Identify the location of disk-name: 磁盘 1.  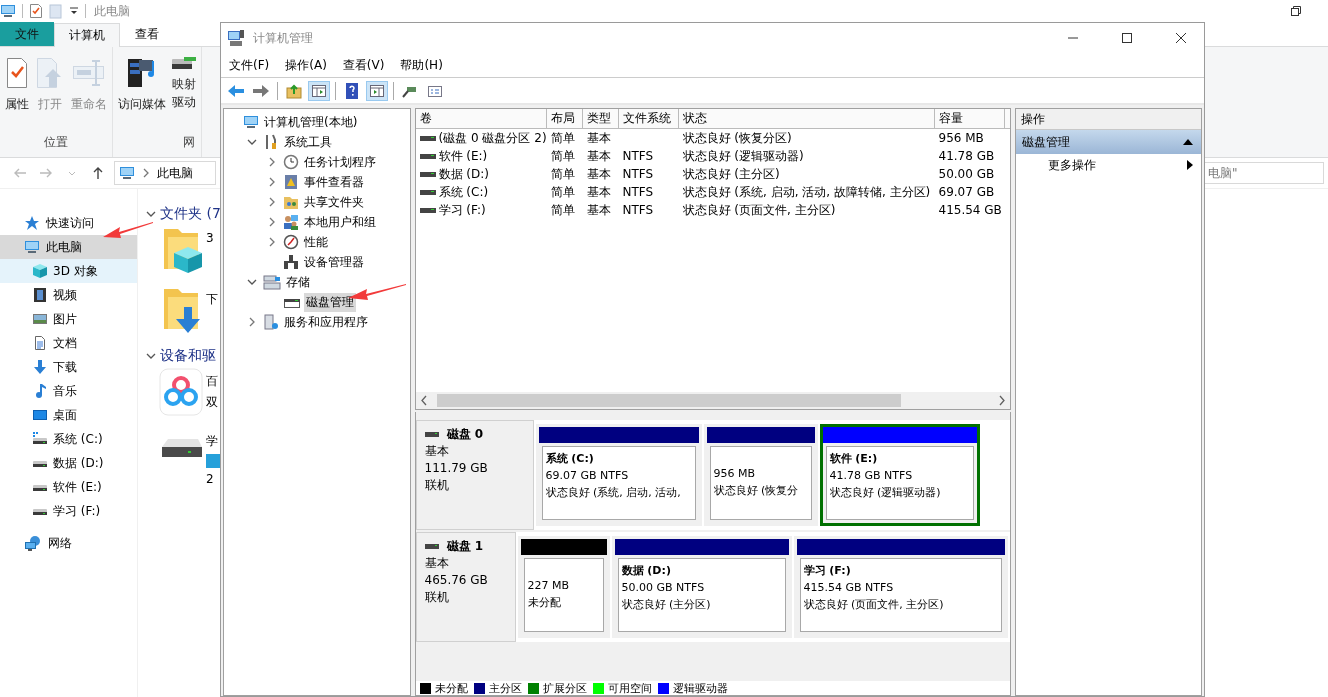
(465, 546).